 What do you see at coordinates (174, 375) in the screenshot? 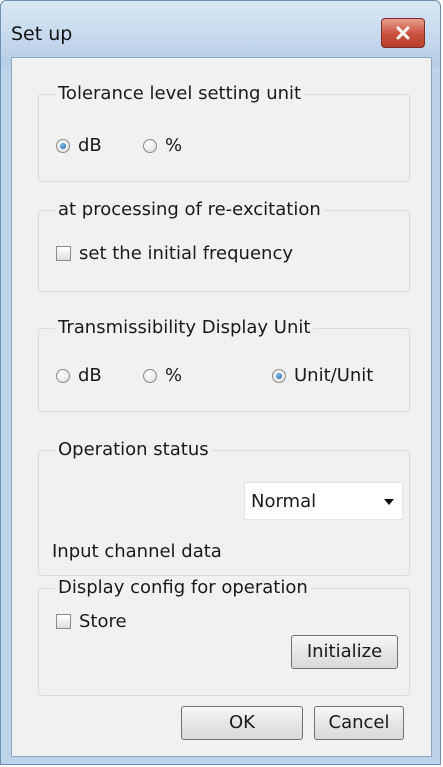
I see `transmissibility-percent-label: %` at bounding box center [174, 375].